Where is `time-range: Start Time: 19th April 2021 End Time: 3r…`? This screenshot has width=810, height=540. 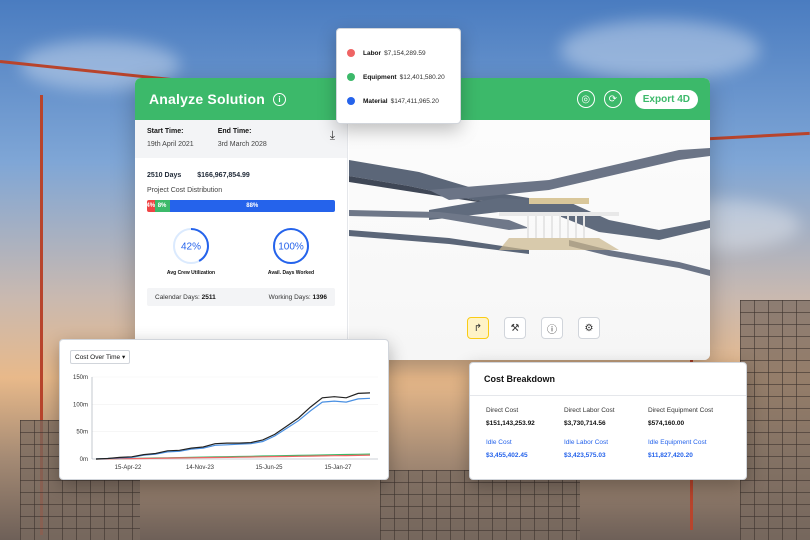 time-range: Start Time: 19th April 2021 End Time: 3r… is located at coordinates (241, 139).